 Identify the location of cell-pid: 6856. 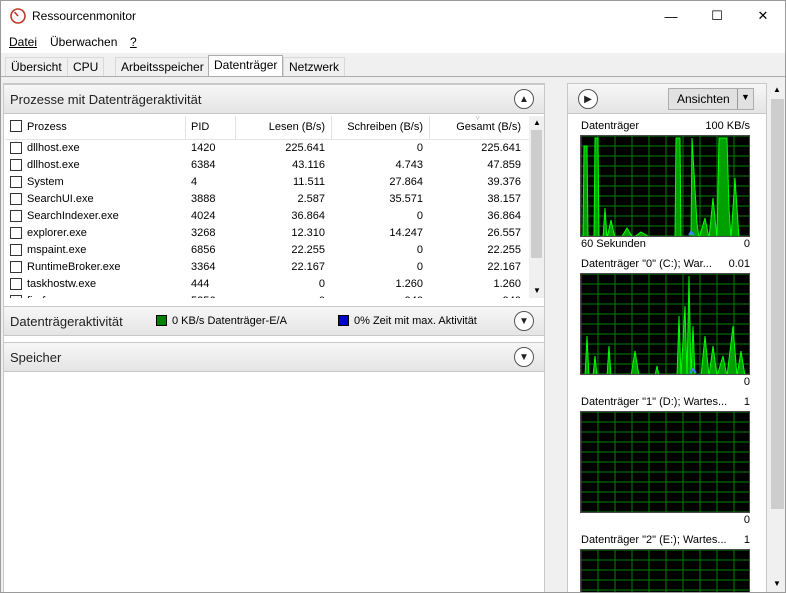
(203, 250).